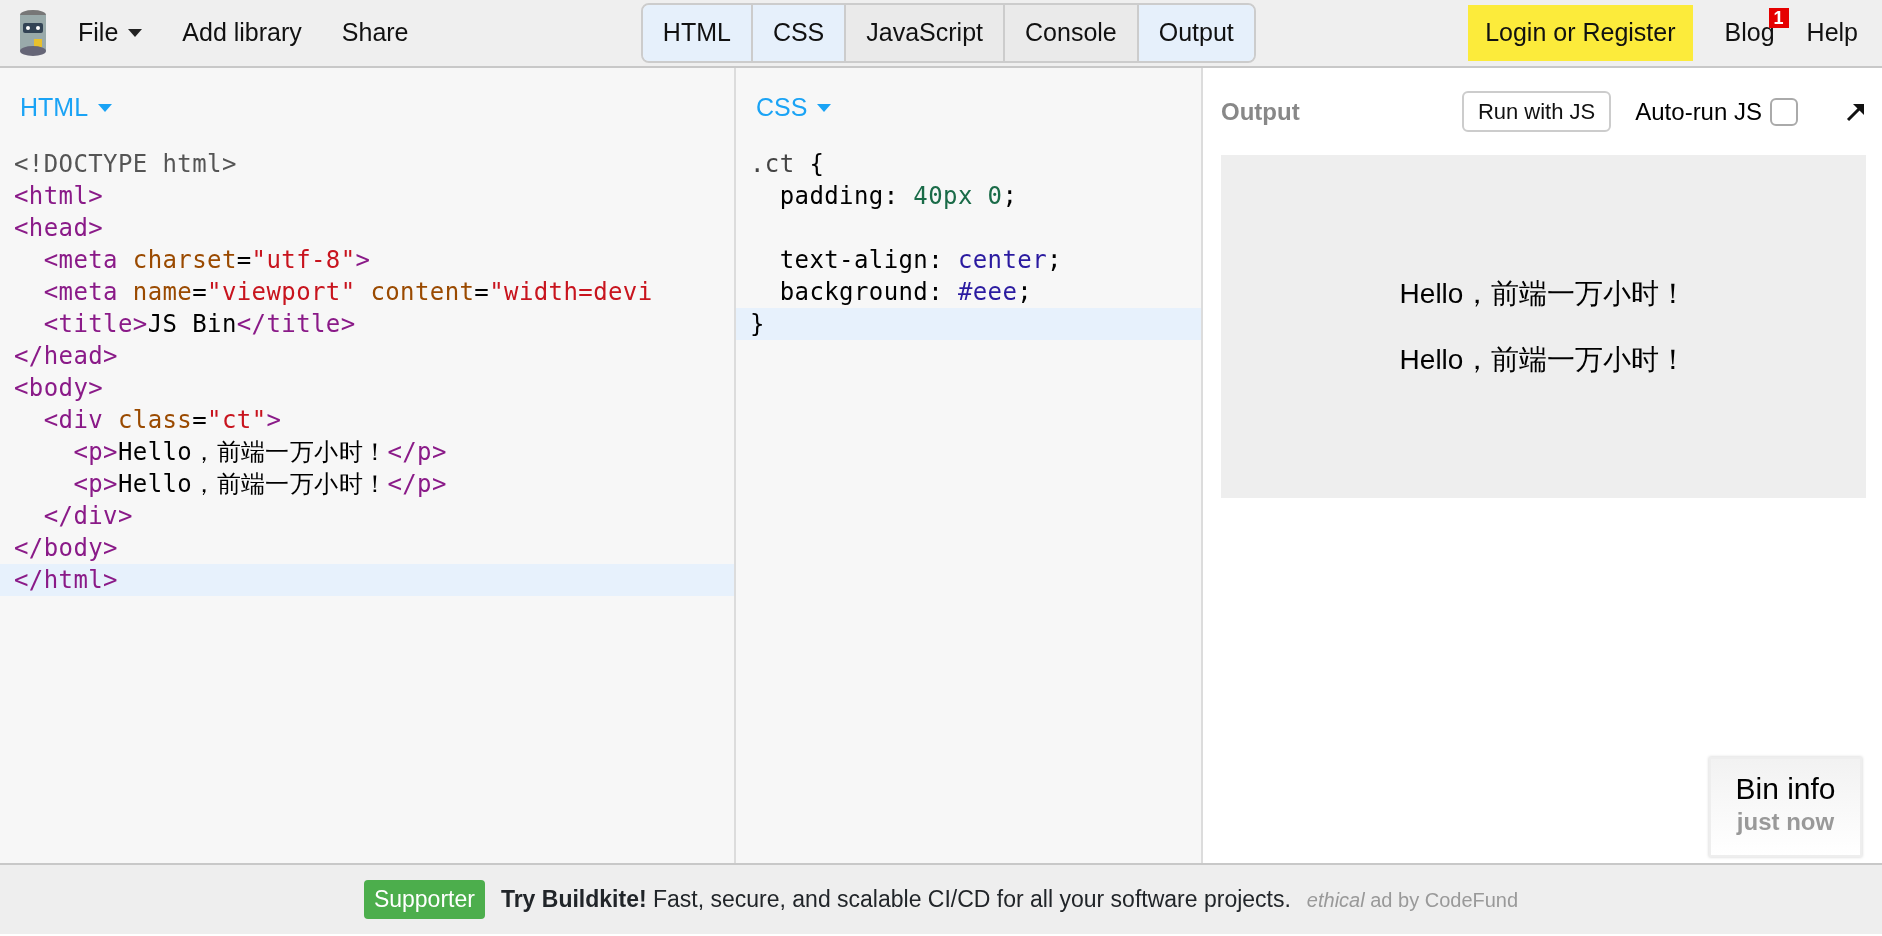  Describe the element at coordinates (920, 260) in the screenshot. I see `code-line: text-align: center;` at that location.